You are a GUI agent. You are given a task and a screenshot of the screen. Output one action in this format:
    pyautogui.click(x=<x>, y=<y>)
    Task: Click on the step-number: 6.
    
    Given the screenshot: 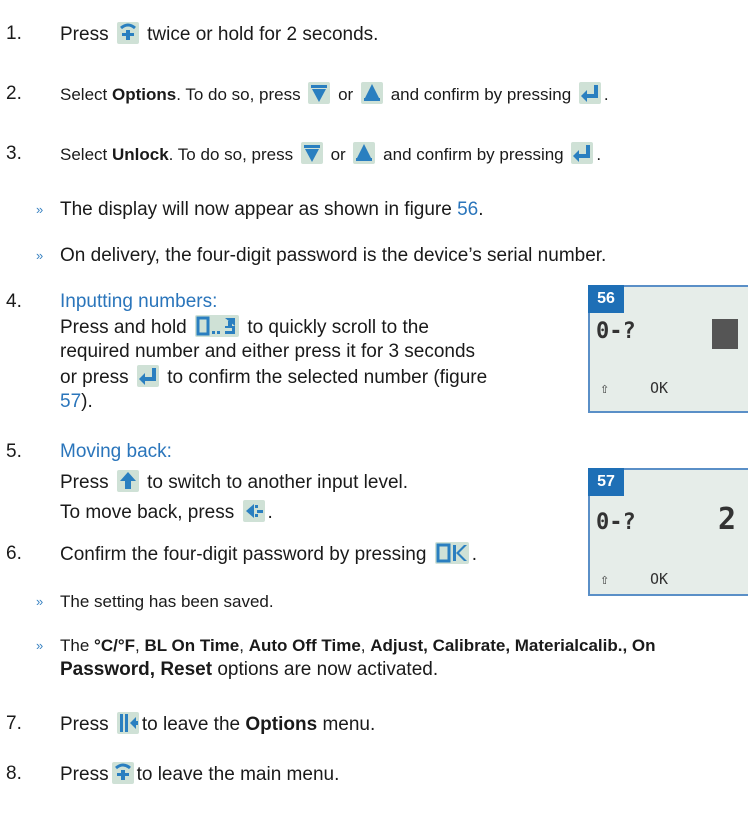 What is the action you would take?
    pyautogui.click(x=14, y=553)
    